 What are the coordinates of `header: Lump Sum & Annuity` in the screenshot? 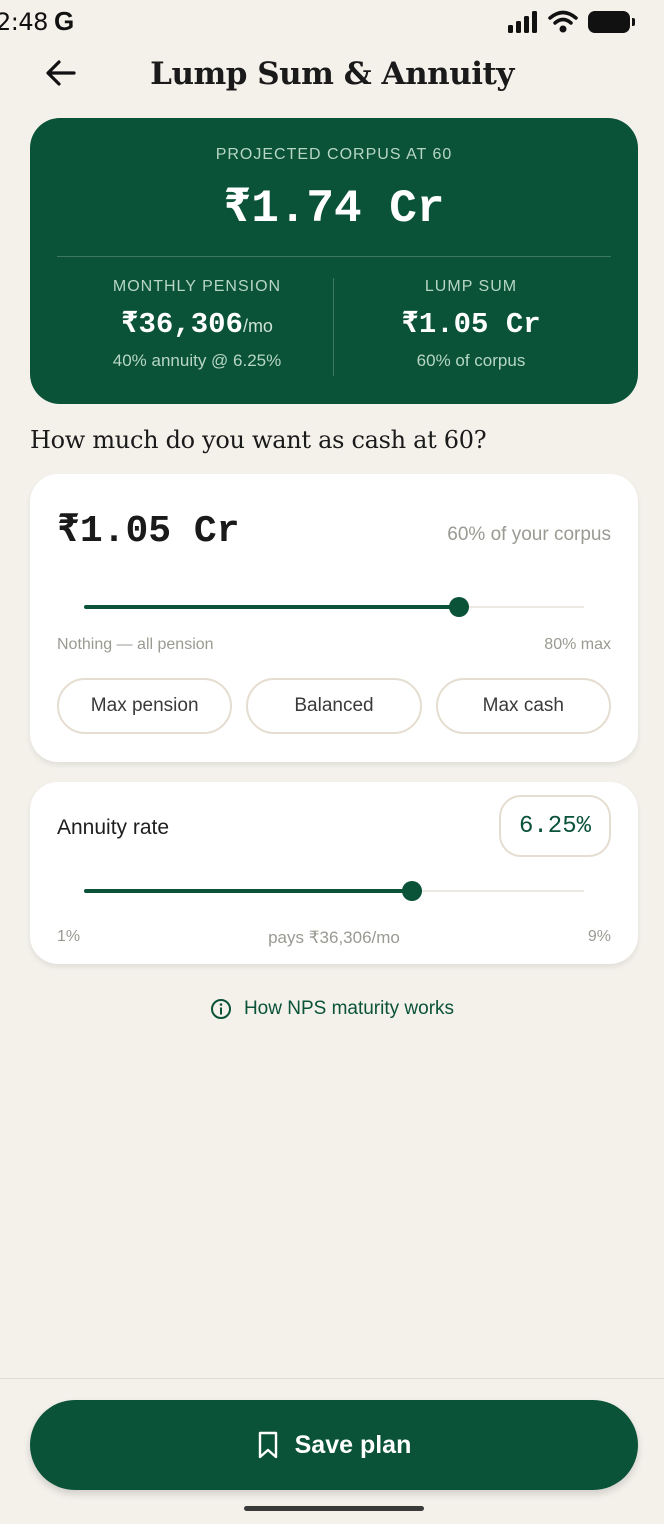 It's located at (332, 76).